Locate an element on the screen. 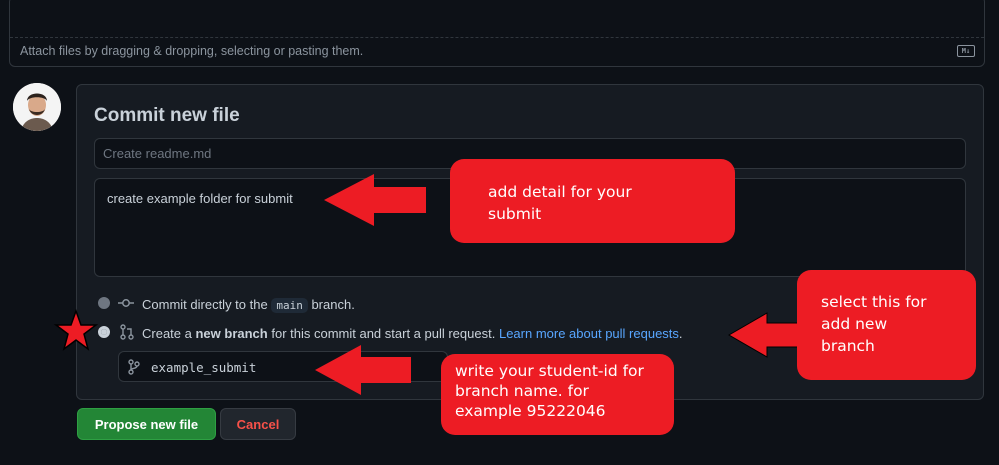 Image resolution: width=999 pixels, height=465 pixels. git-commit-icon is located at coordinates (126, 304).